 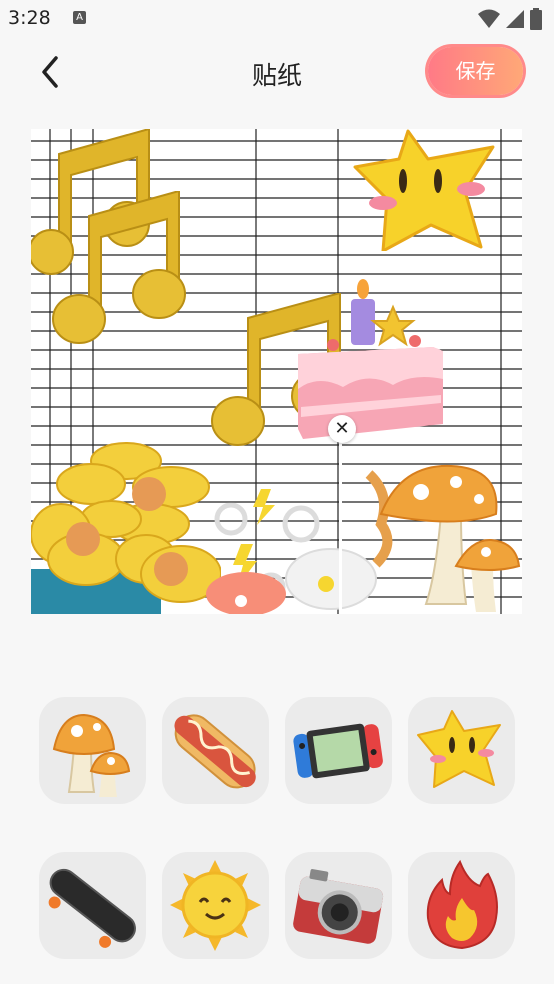 What do you see at coordinates (277, 72) in the screenshot?
I see `header: 贴纸 保存` at bounding box center [277, 72].